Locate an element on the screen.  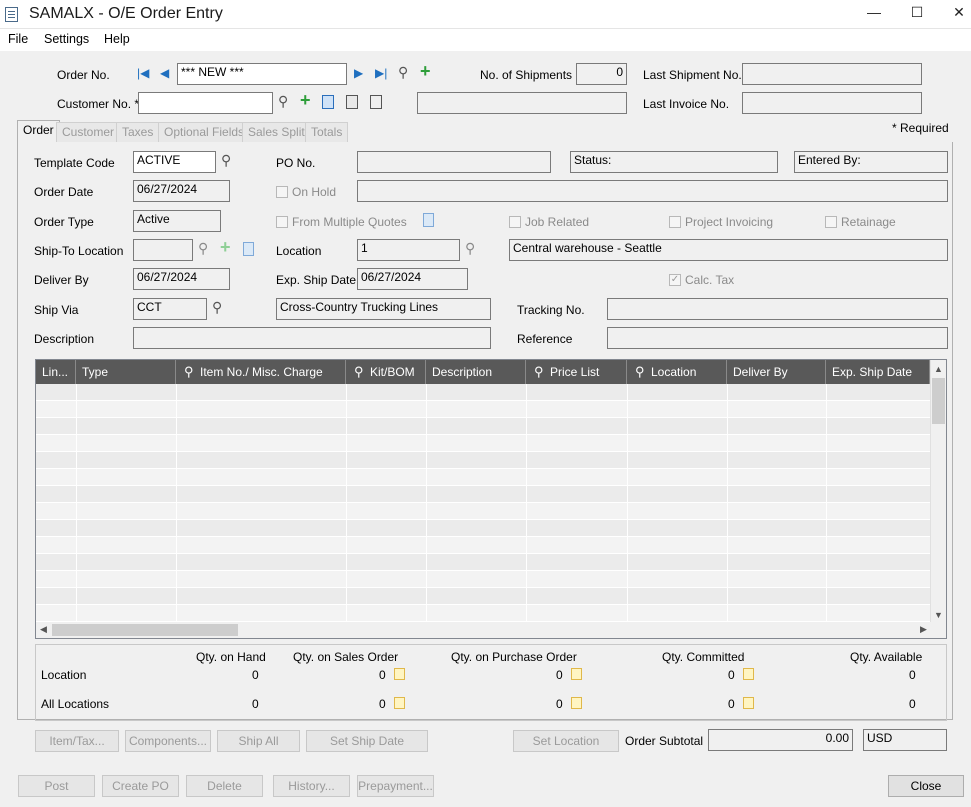
ship-to-info-icon is located at coordinates (248, 249).